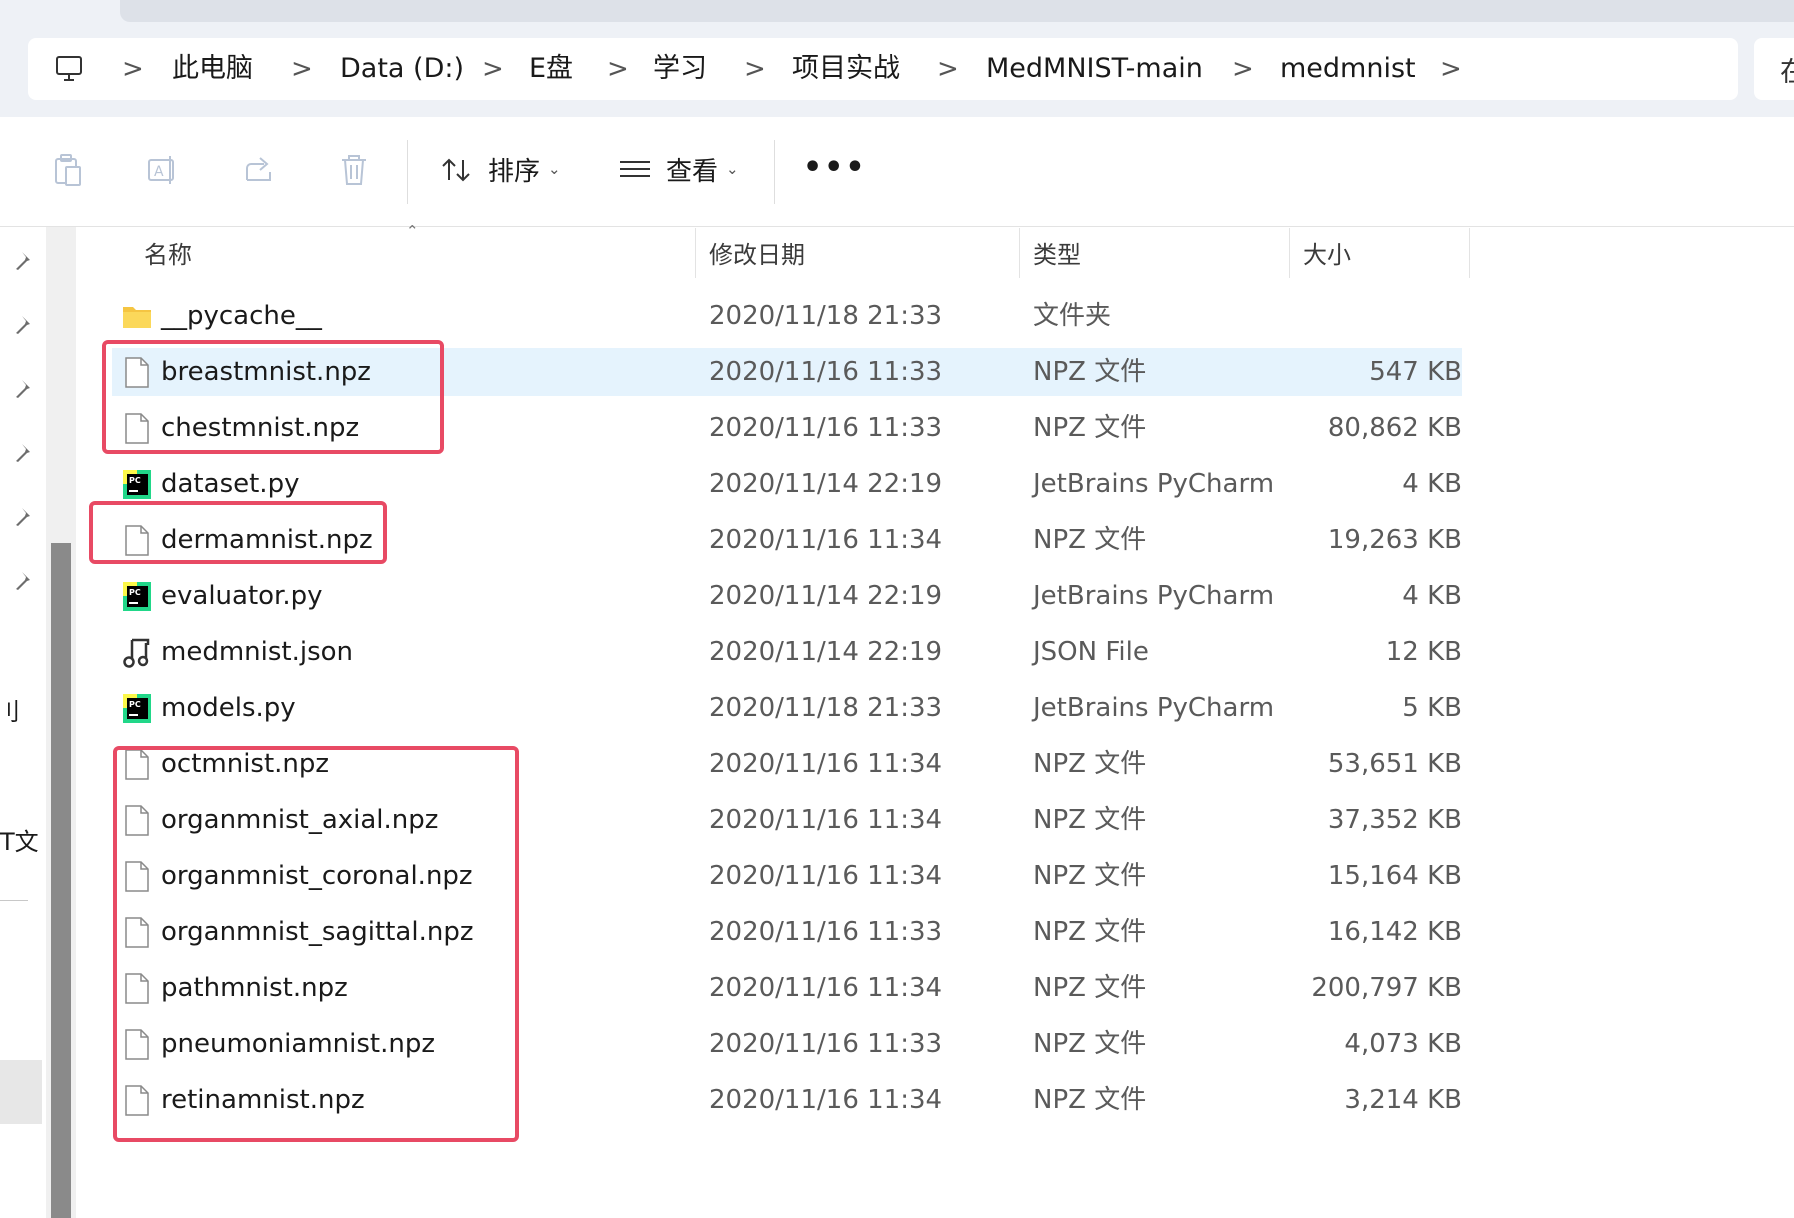 The height and width of the screenshot is (1218, 1794). Describe the element at coordinates (1787, 72) in the screenshot. I see `search-partial-text: 在` at that location.